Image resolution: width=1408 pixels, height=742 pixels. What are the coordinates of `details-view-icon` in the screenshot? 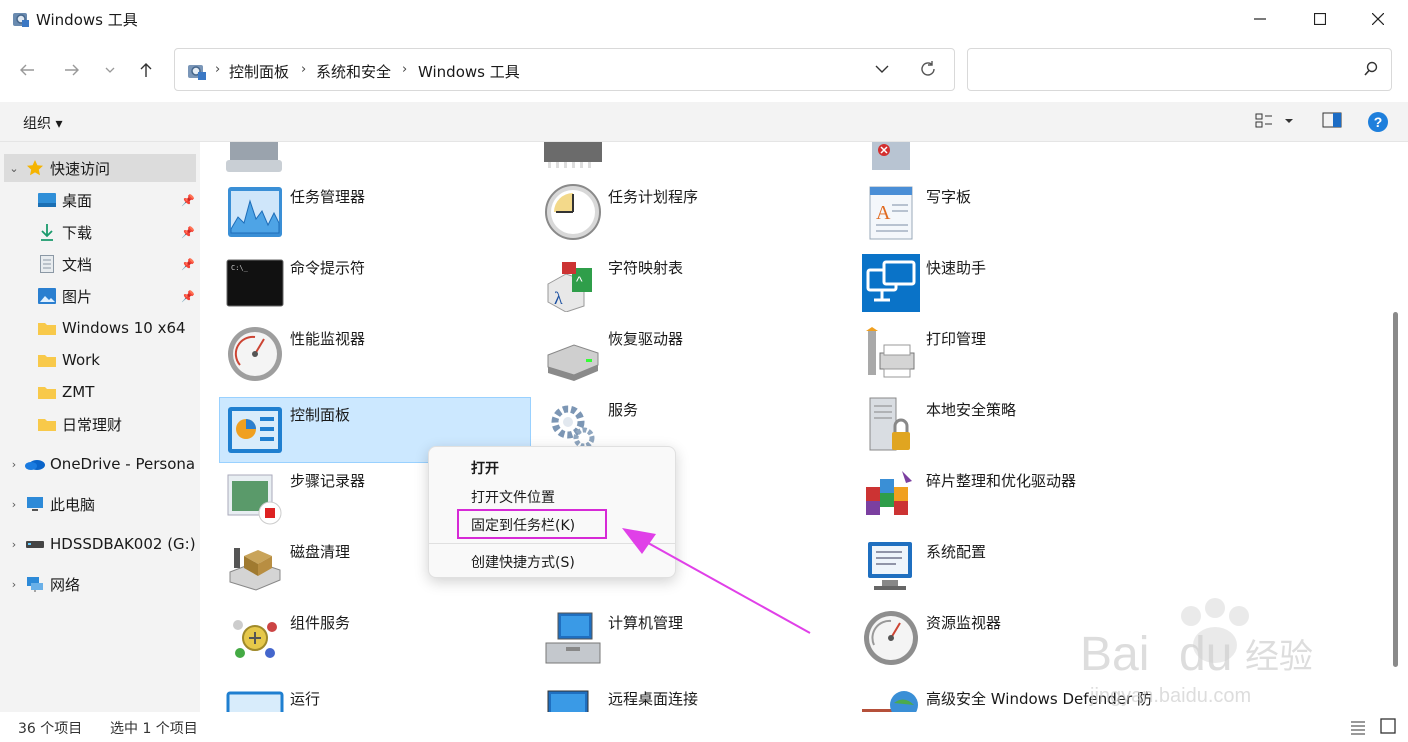 It's located at (1358, 727).